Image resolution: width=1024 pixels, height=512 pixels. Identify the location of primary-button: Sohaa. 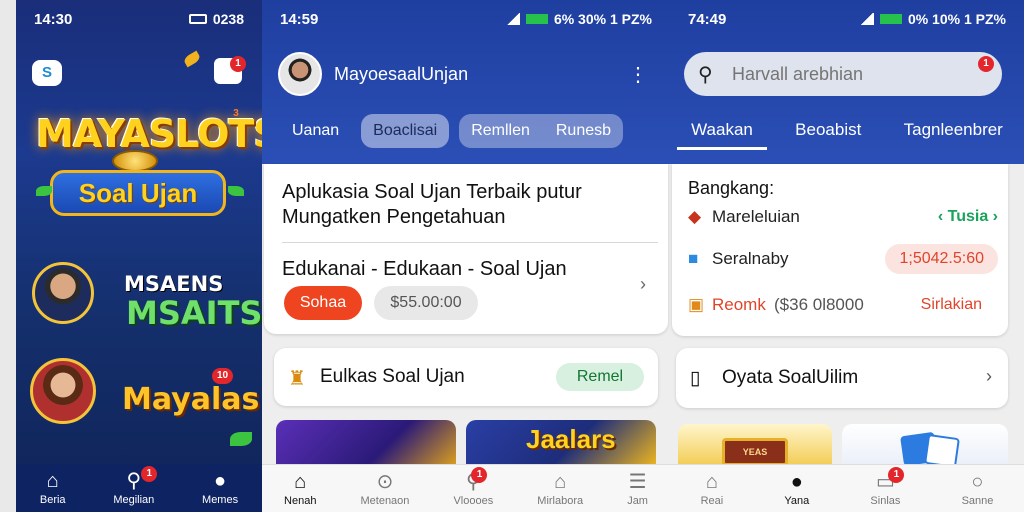
(323, 303).